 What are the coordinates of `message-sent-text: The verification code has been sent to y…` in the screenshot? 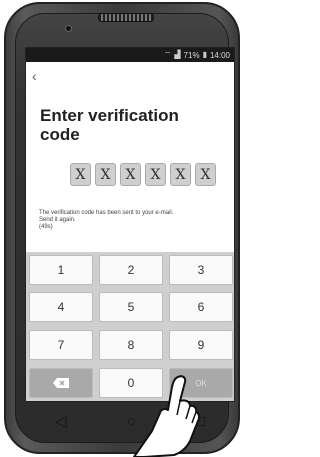 It's located at (106, 213).